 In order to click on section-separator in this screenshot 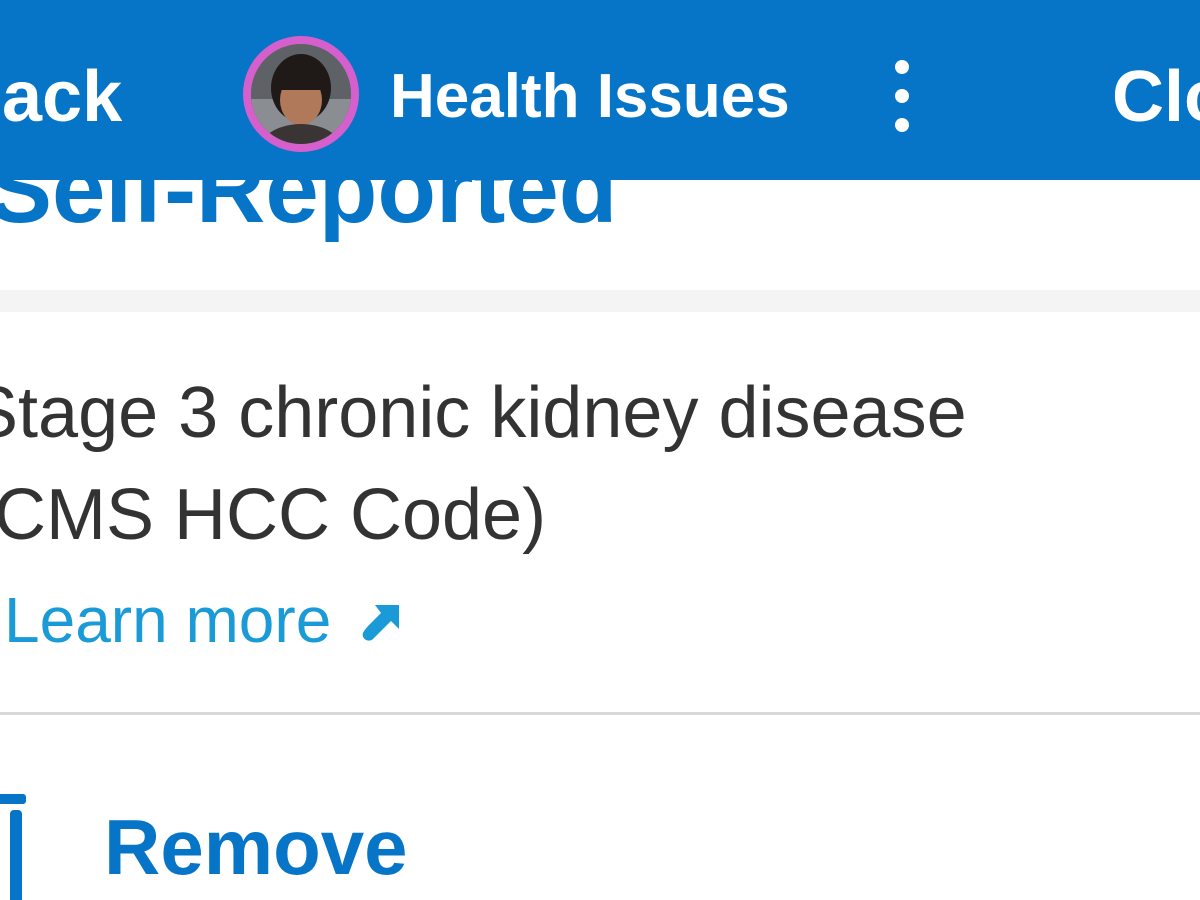, I will do `click(600, 301)`.